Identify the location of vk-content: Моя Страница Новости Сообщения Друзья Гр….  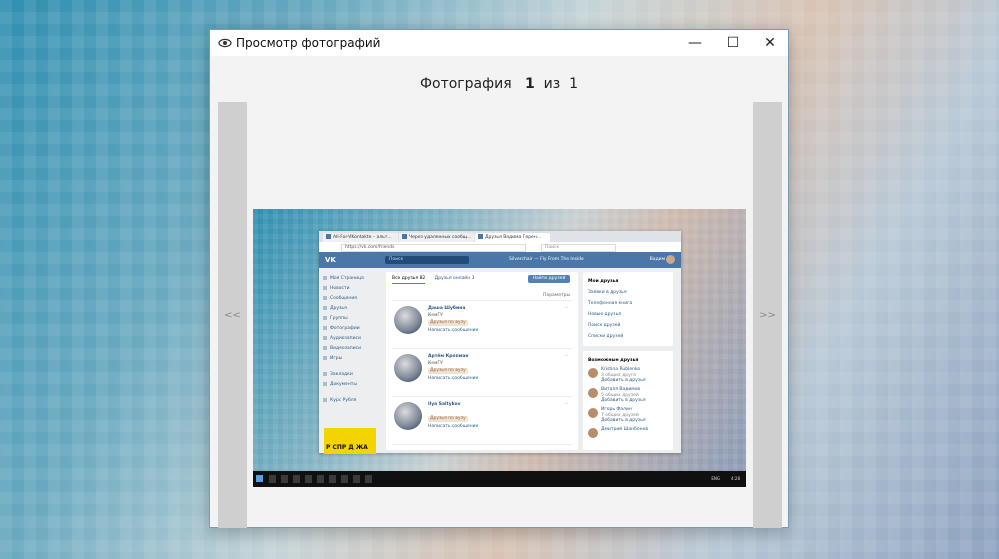
(500, 361).